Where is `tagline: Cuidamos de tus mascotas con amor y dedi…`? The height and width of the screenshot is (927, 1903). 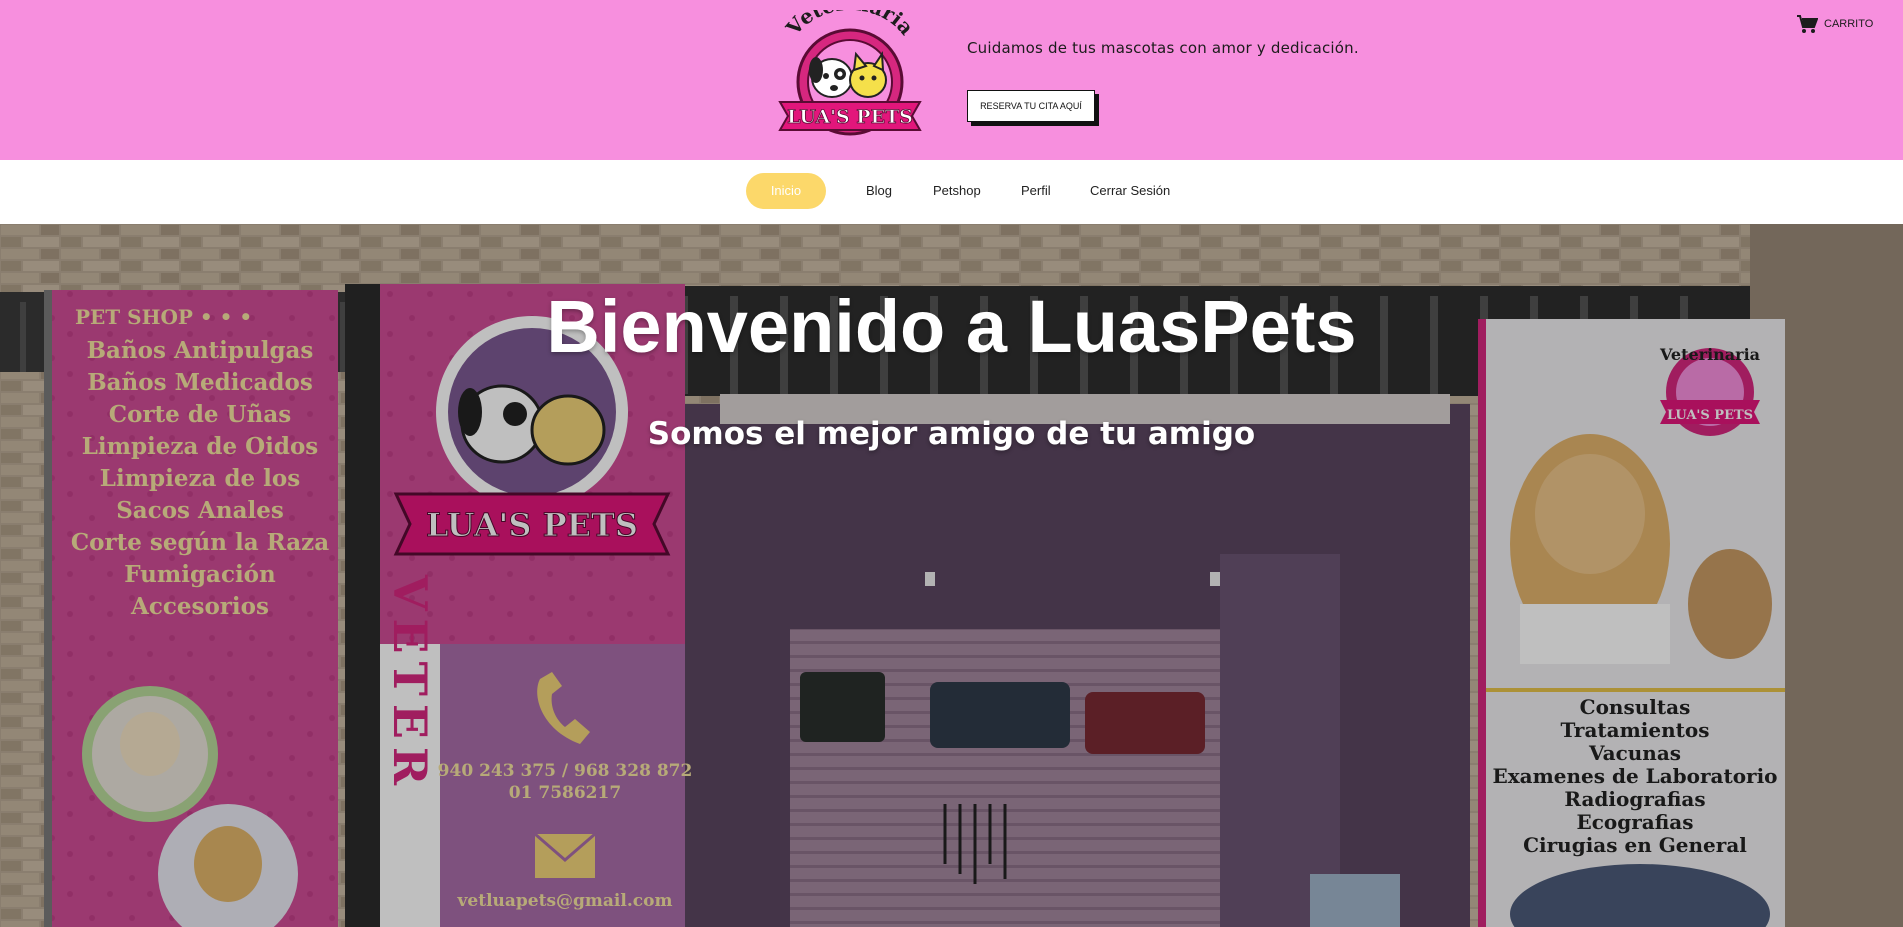
tagline: Cuidamos de tus mascotas con amor y dedi… is located at coordinates (1163, 48).